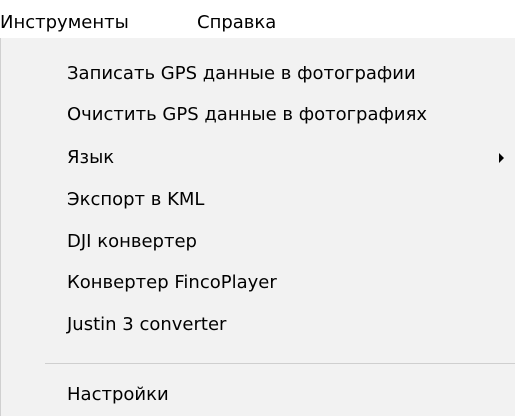 The image size is (515, 416). I want to click on menu-item-label: Язык, so click(91, 157).